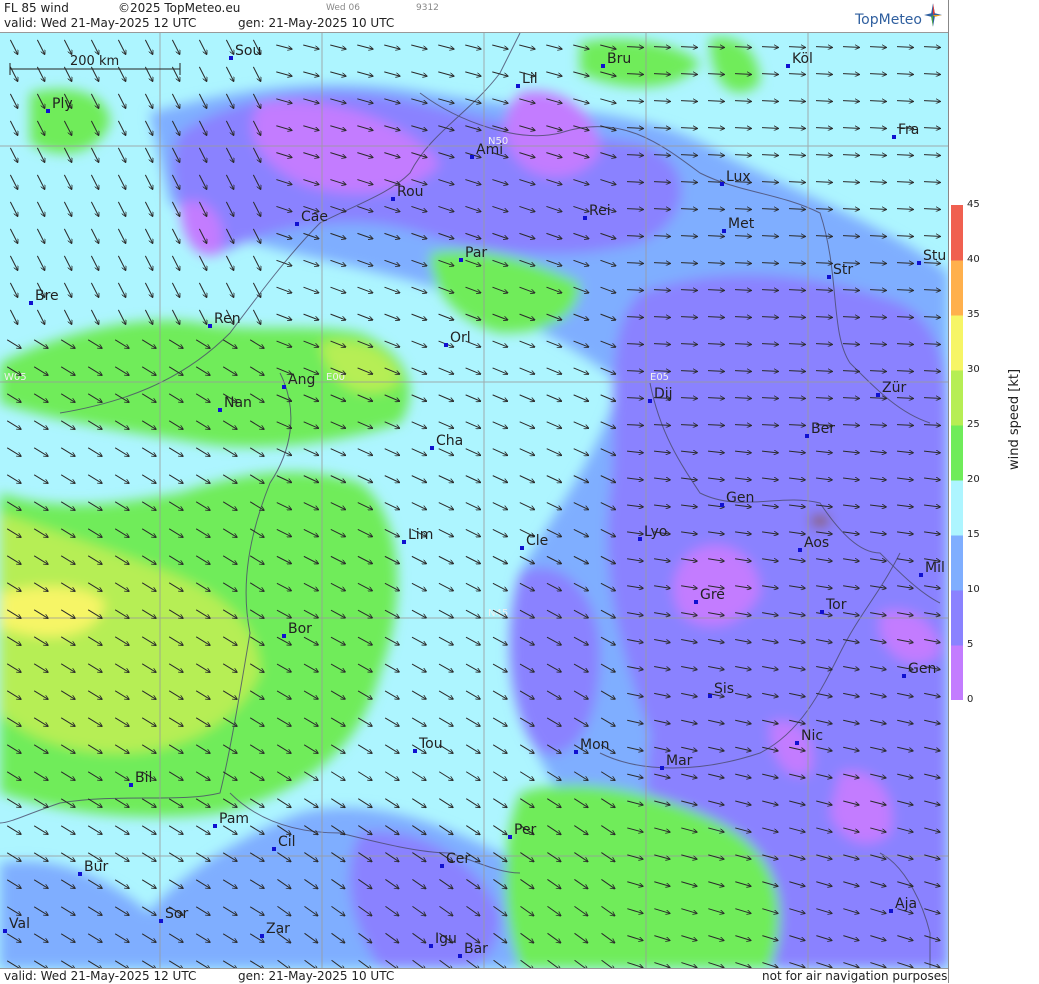 The width and height of the screenshot is (1039, 984). What do you see at coordinates (19, 924) in the screenshot?
I see `city-label: Val` at bounding box center [19, 924].